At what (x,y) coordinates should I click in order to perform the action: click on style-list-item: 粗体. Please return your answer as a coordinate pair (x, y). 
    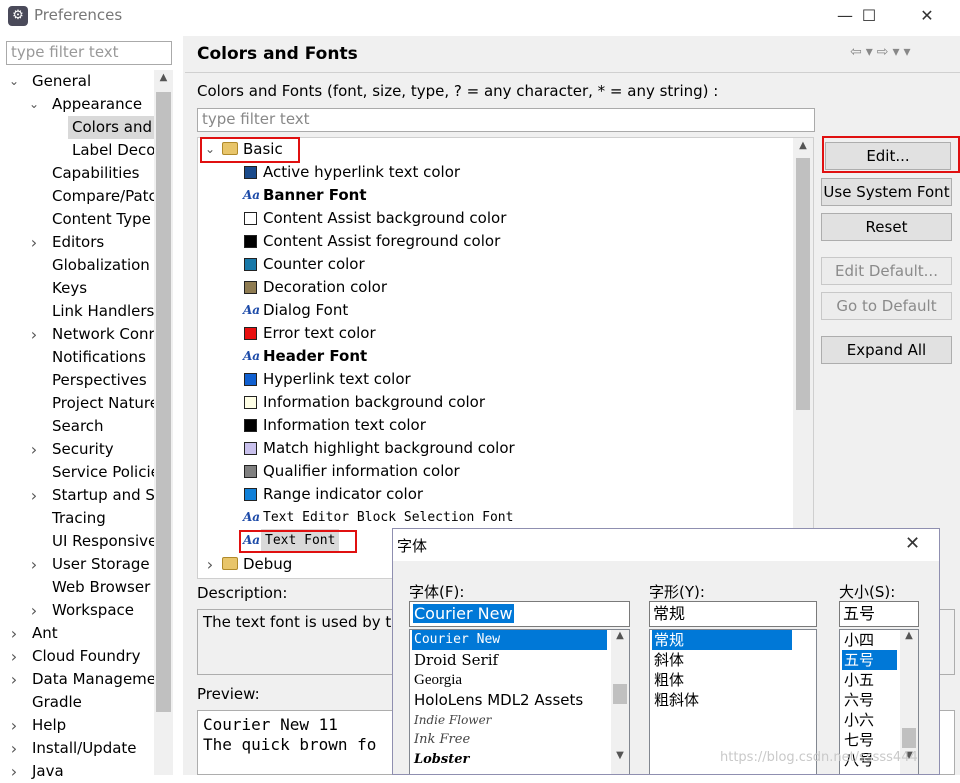
    Looking at the image, I should click on (722, 680).